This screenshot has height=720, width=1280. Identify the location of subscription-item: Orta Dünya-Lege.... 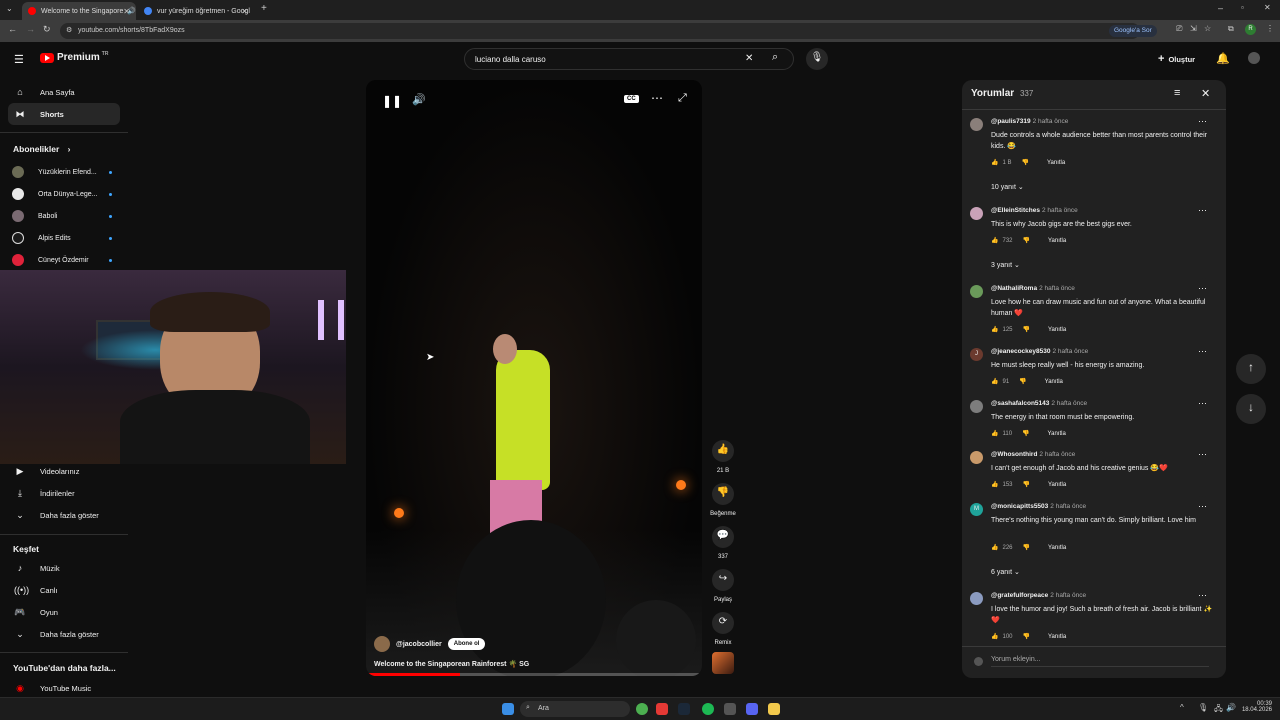
(62, 194).